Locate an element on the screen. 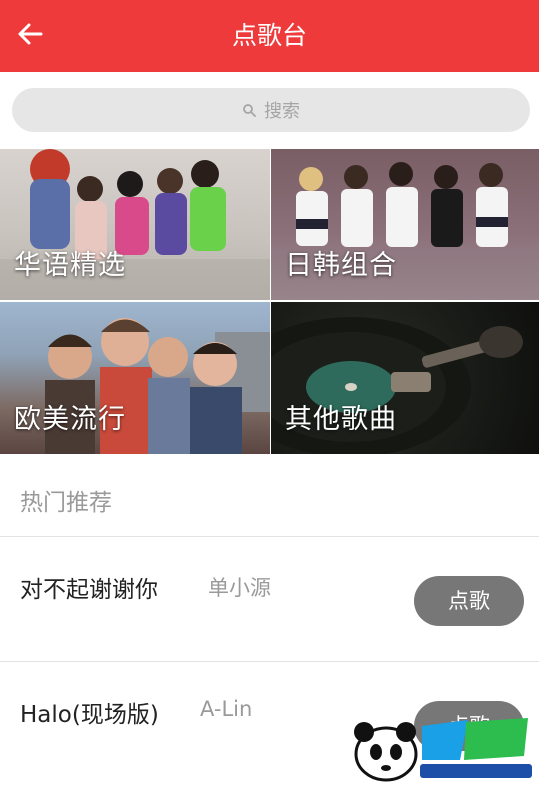 This screenshot has height=786, width=539. category-label: 其他歌曲 is located at coordinates (341, 419).